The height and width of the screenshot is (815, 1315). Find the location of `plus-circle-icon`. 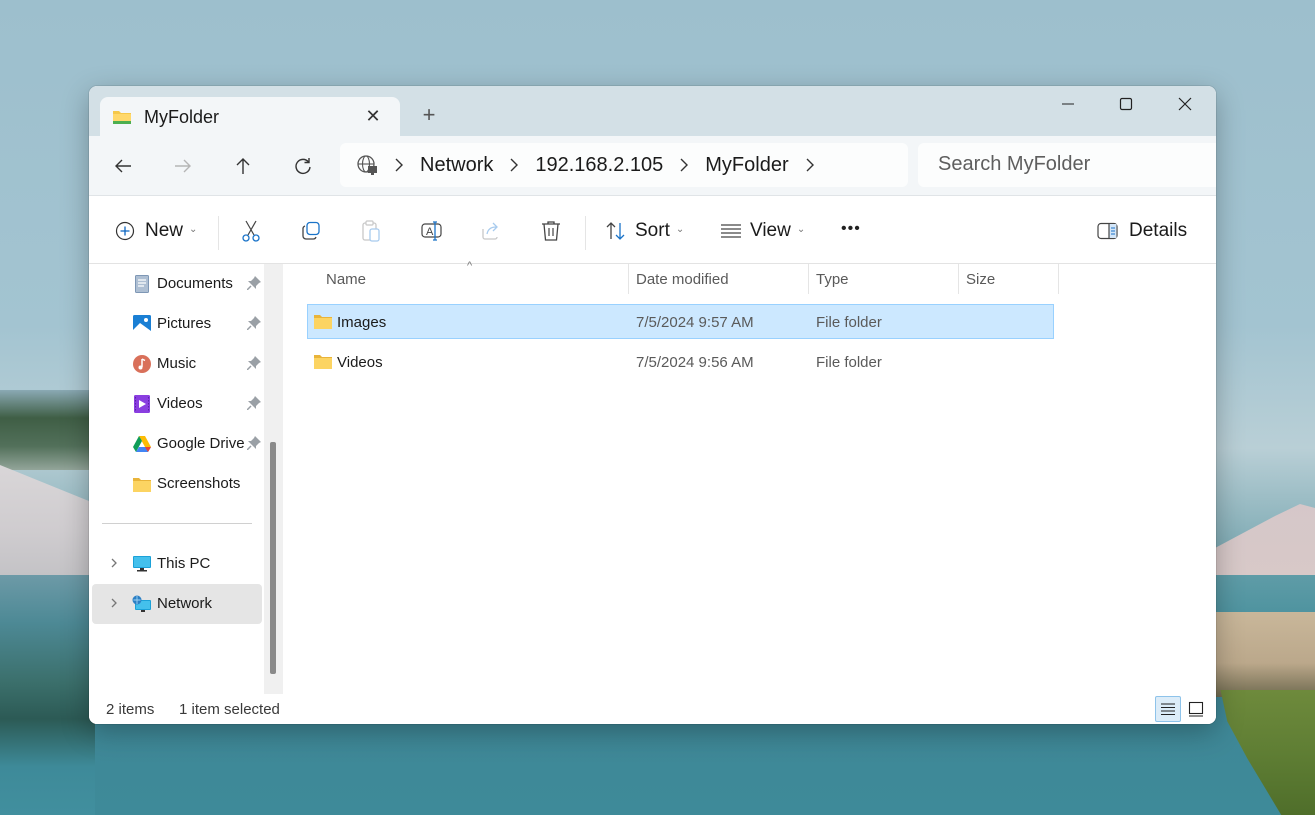

plus-circle-icon is located at coordinates (125, 231).